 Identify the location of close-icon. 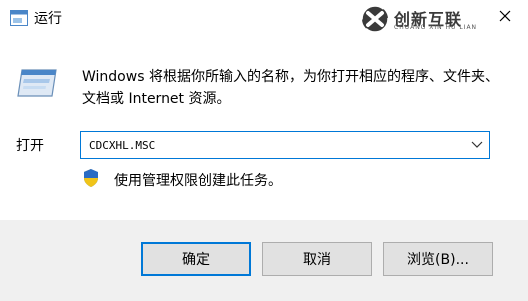
(505, 16).